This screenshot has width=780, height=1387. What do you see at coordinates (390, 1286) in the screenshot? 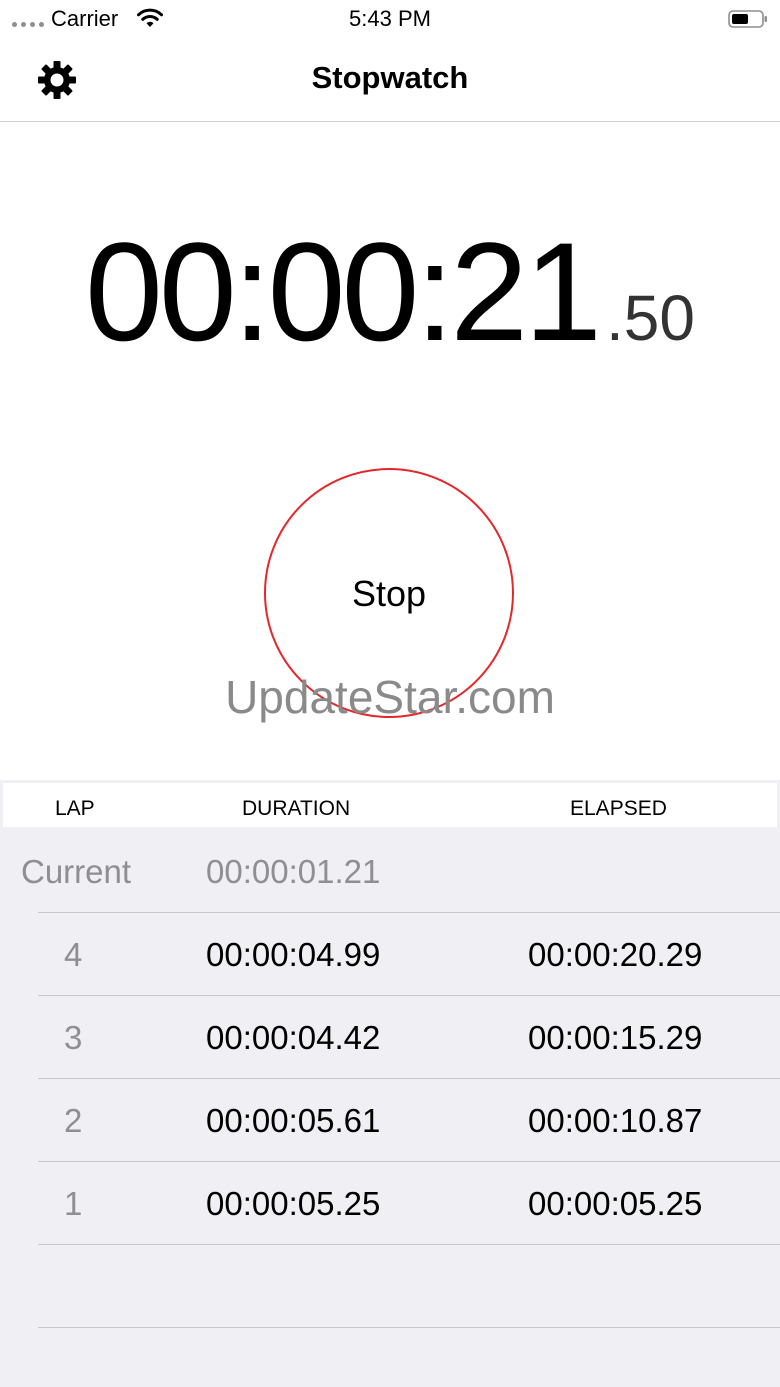
I see `empty-row` at bounding box center [390, 1286].